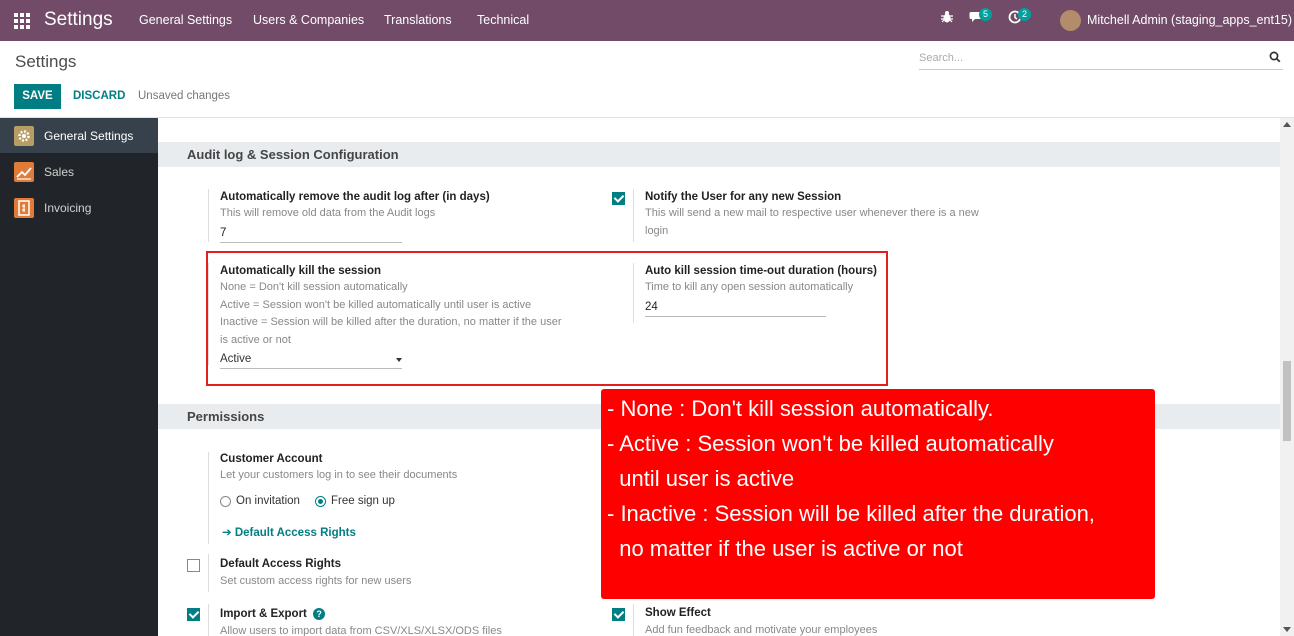 This screenshot has height=636, width=1294. I want to click on search-input, so click(1089, 58).